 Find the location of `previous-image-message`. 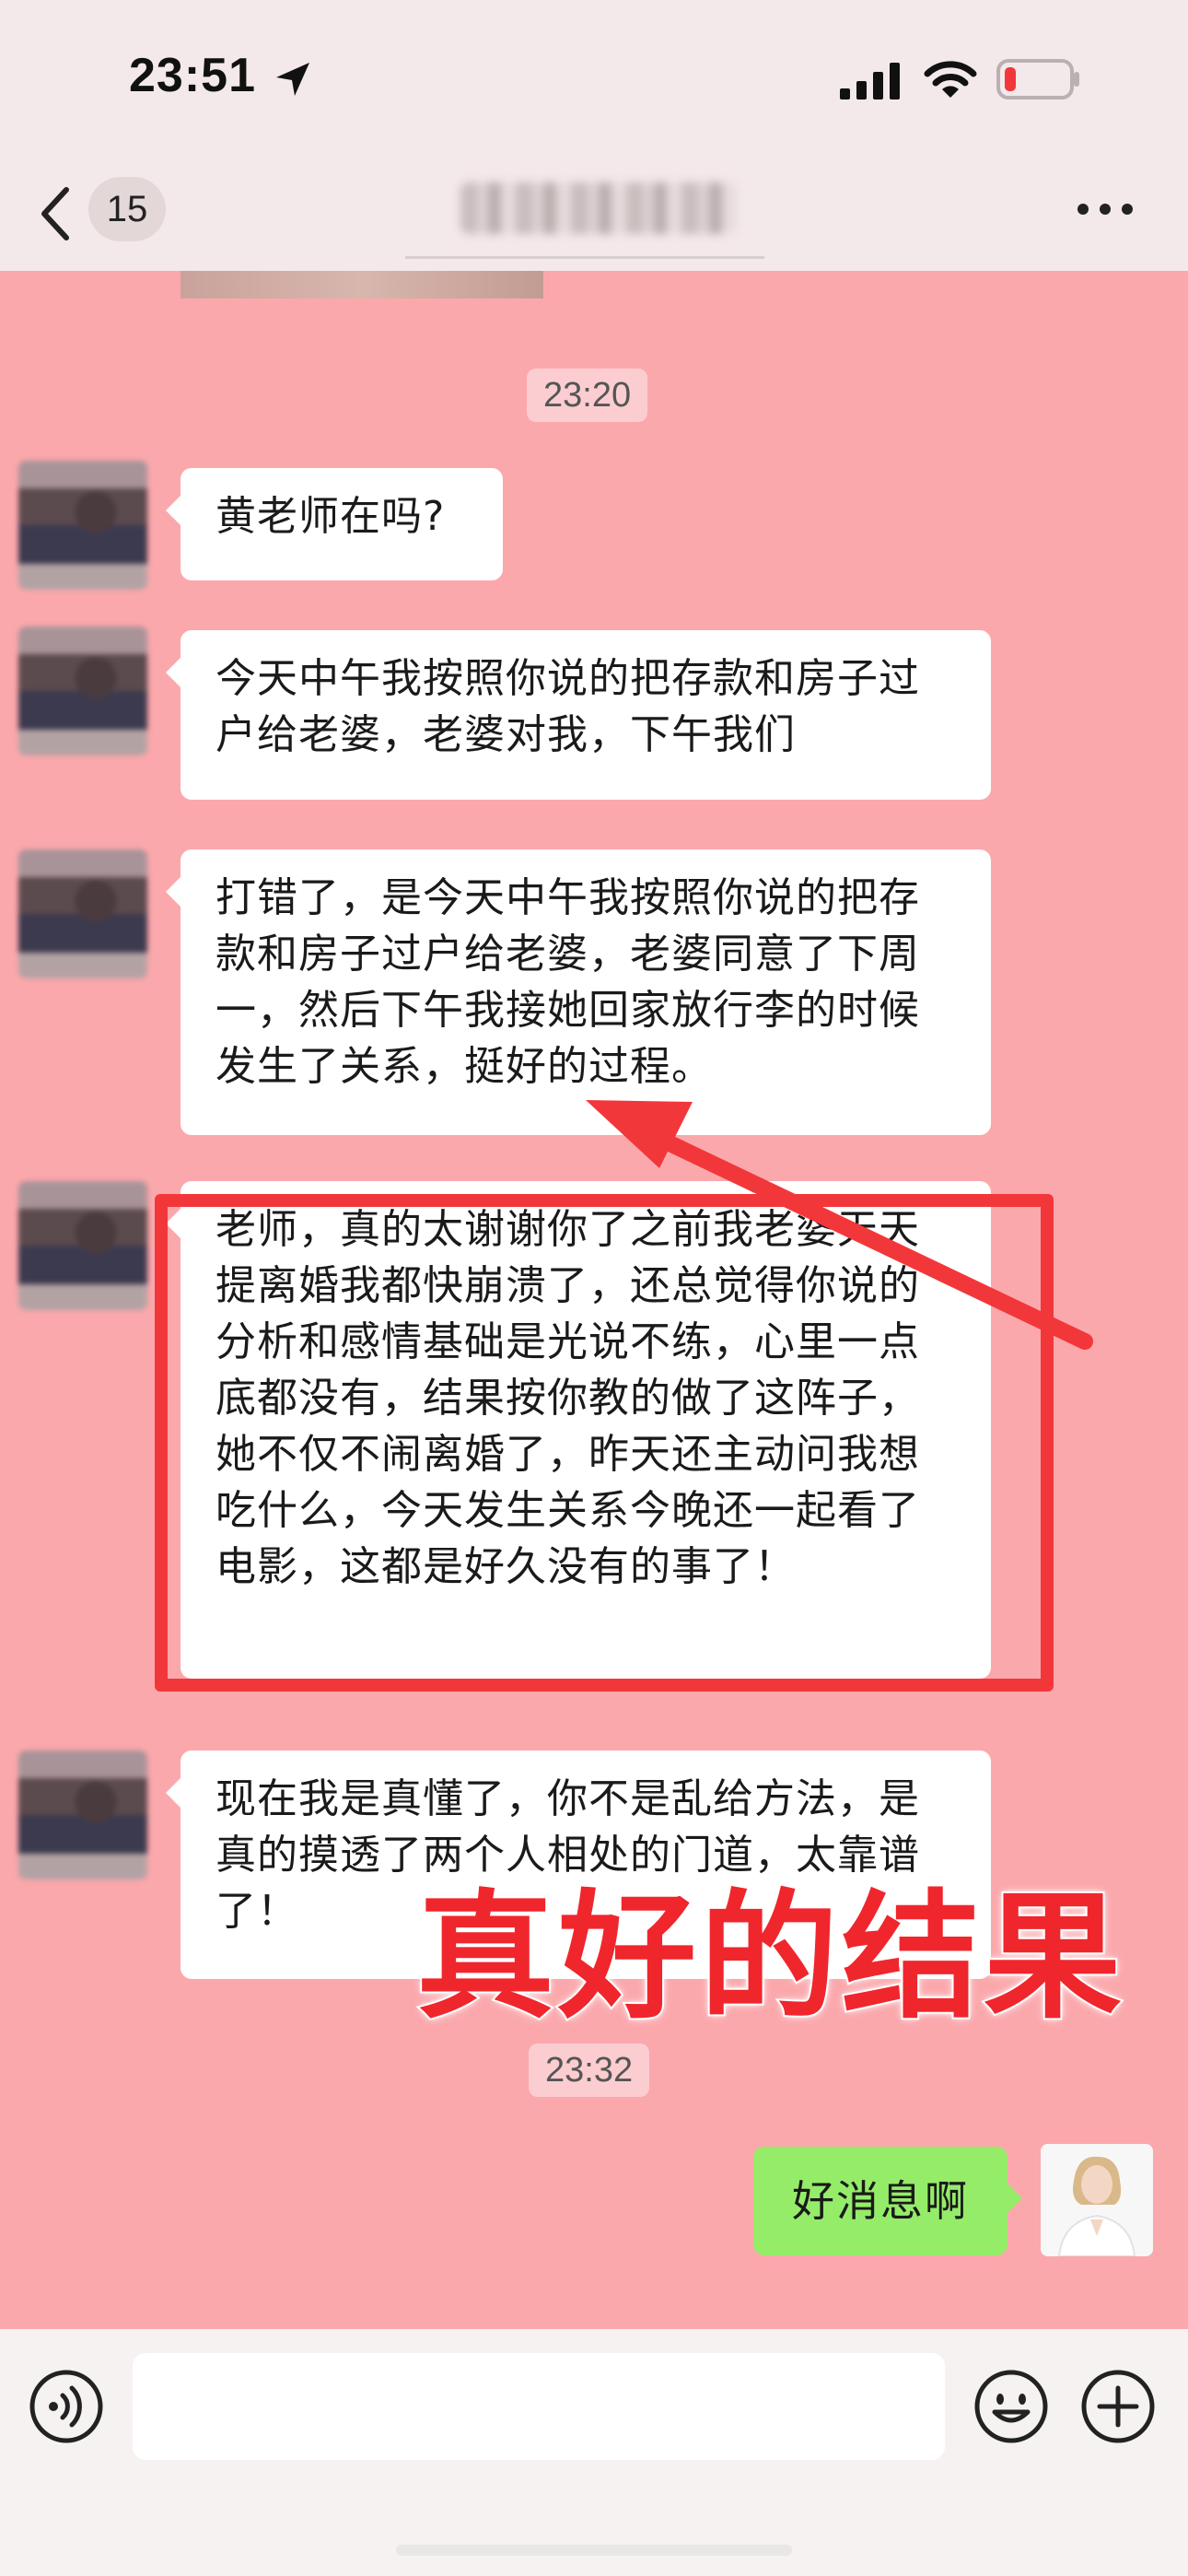

previous-image-message is located at coordinates (362, 285).